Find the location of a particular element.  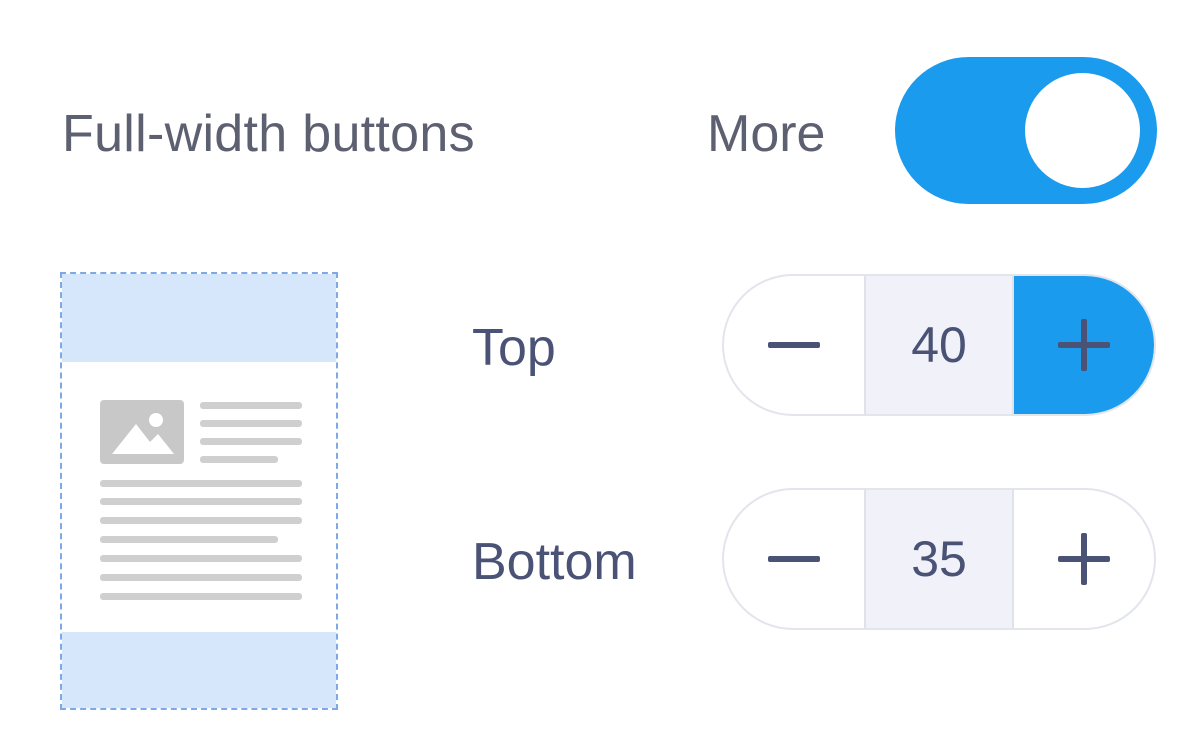

toggle-knob is located at coordinates (1082, 130).